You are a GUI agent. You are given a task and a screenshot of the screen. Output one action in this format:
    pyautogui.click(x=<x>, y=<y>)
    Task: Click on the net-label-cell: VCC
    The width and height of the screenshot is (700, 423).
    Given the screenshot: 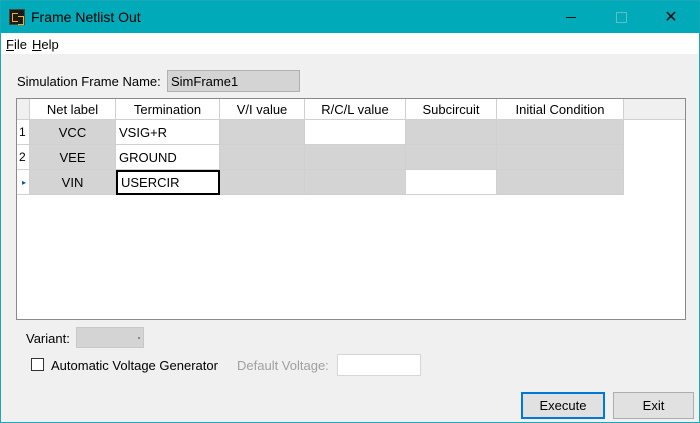 What is the action you would take?
    pyautogui.click(x=73, y=132)
    